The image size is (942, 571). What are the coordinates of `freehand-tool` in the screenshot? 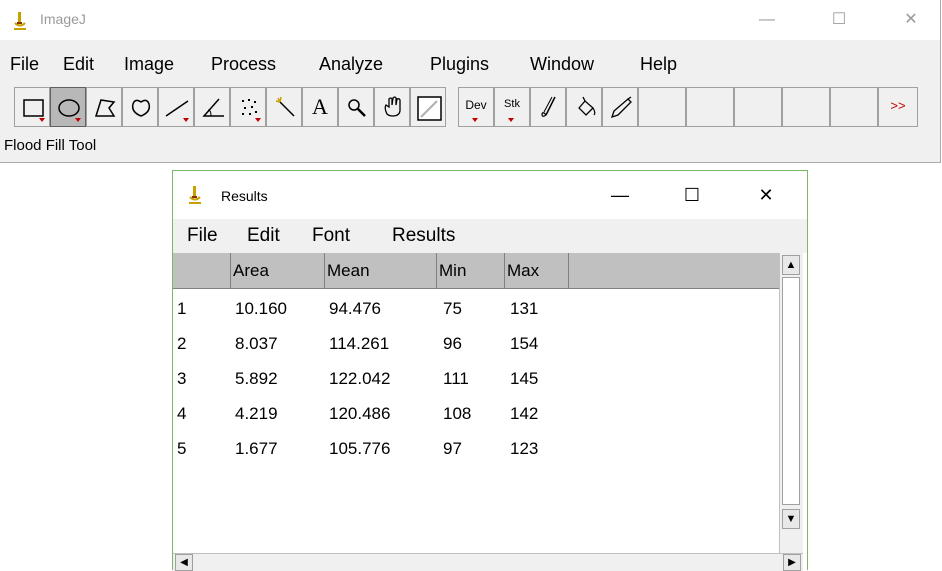 It's located at (140, 107).